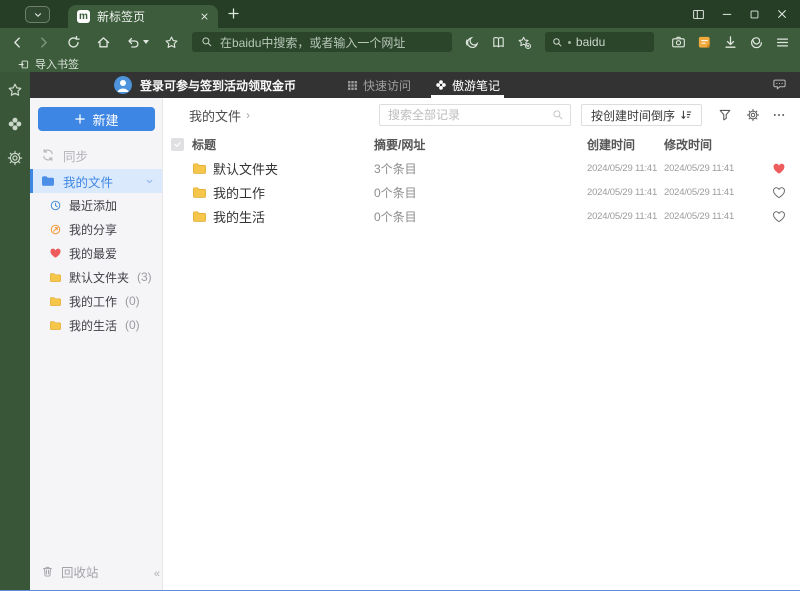  Describe the element at coordinates (146, 42) in the screenshot. I see `undo-caret-icon` at that location.